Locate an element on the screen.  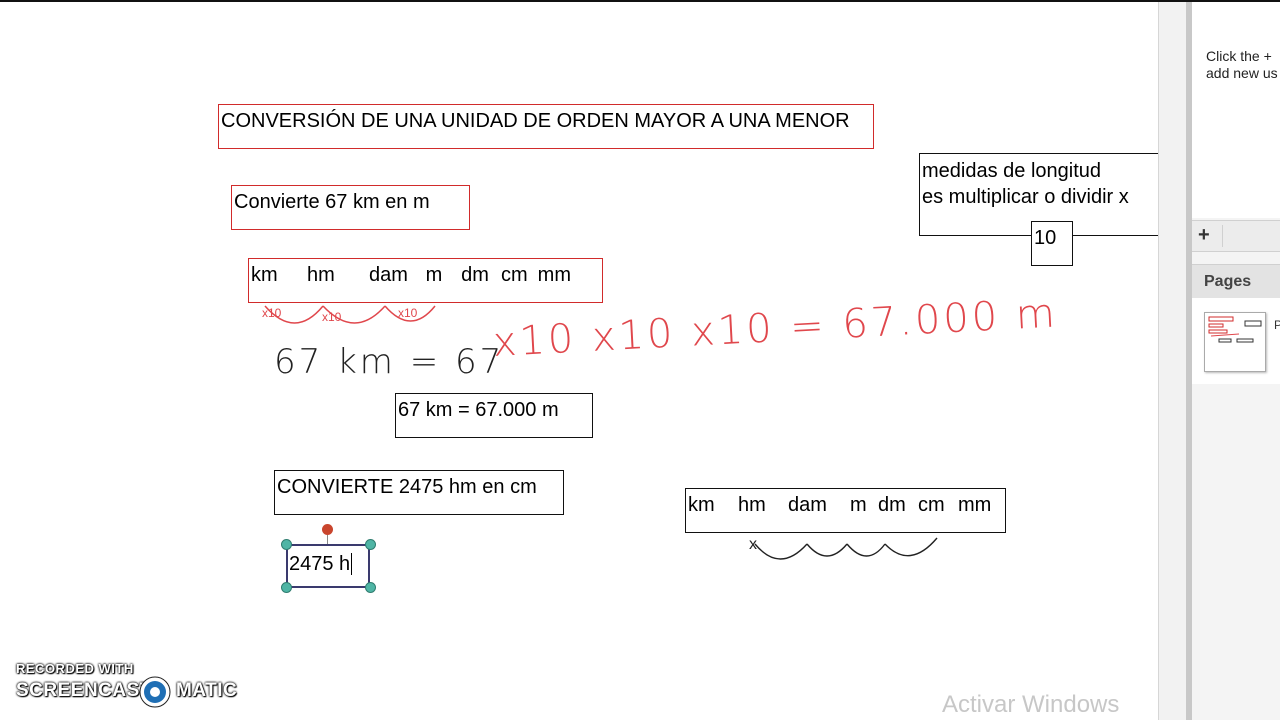
rotate-handle is located at coordinates (327, 529).